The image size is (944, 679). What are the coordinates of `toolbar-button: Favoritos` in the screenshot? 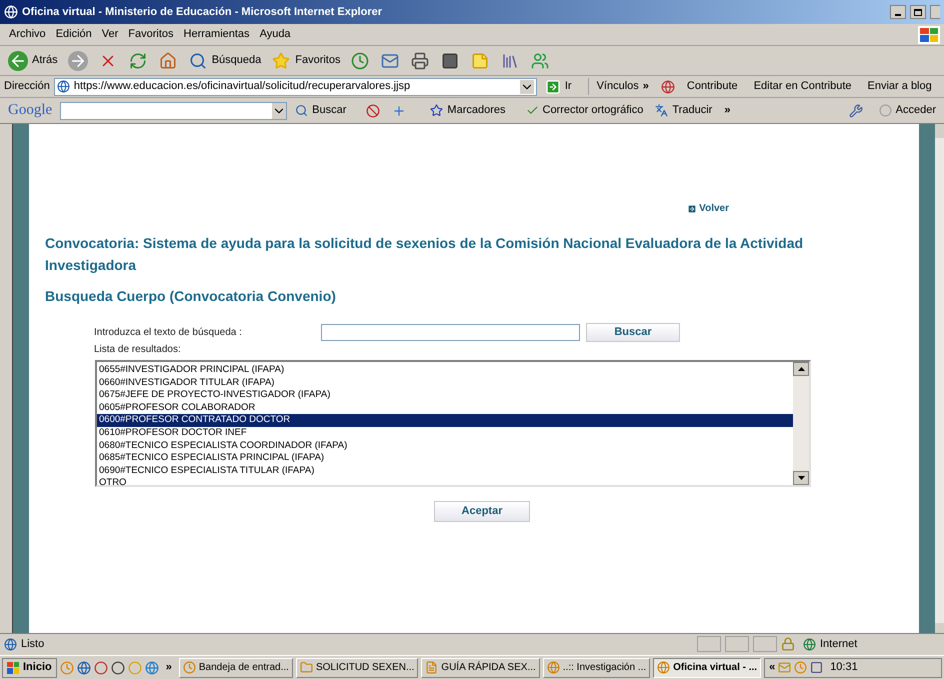 It's located at (305, 61).